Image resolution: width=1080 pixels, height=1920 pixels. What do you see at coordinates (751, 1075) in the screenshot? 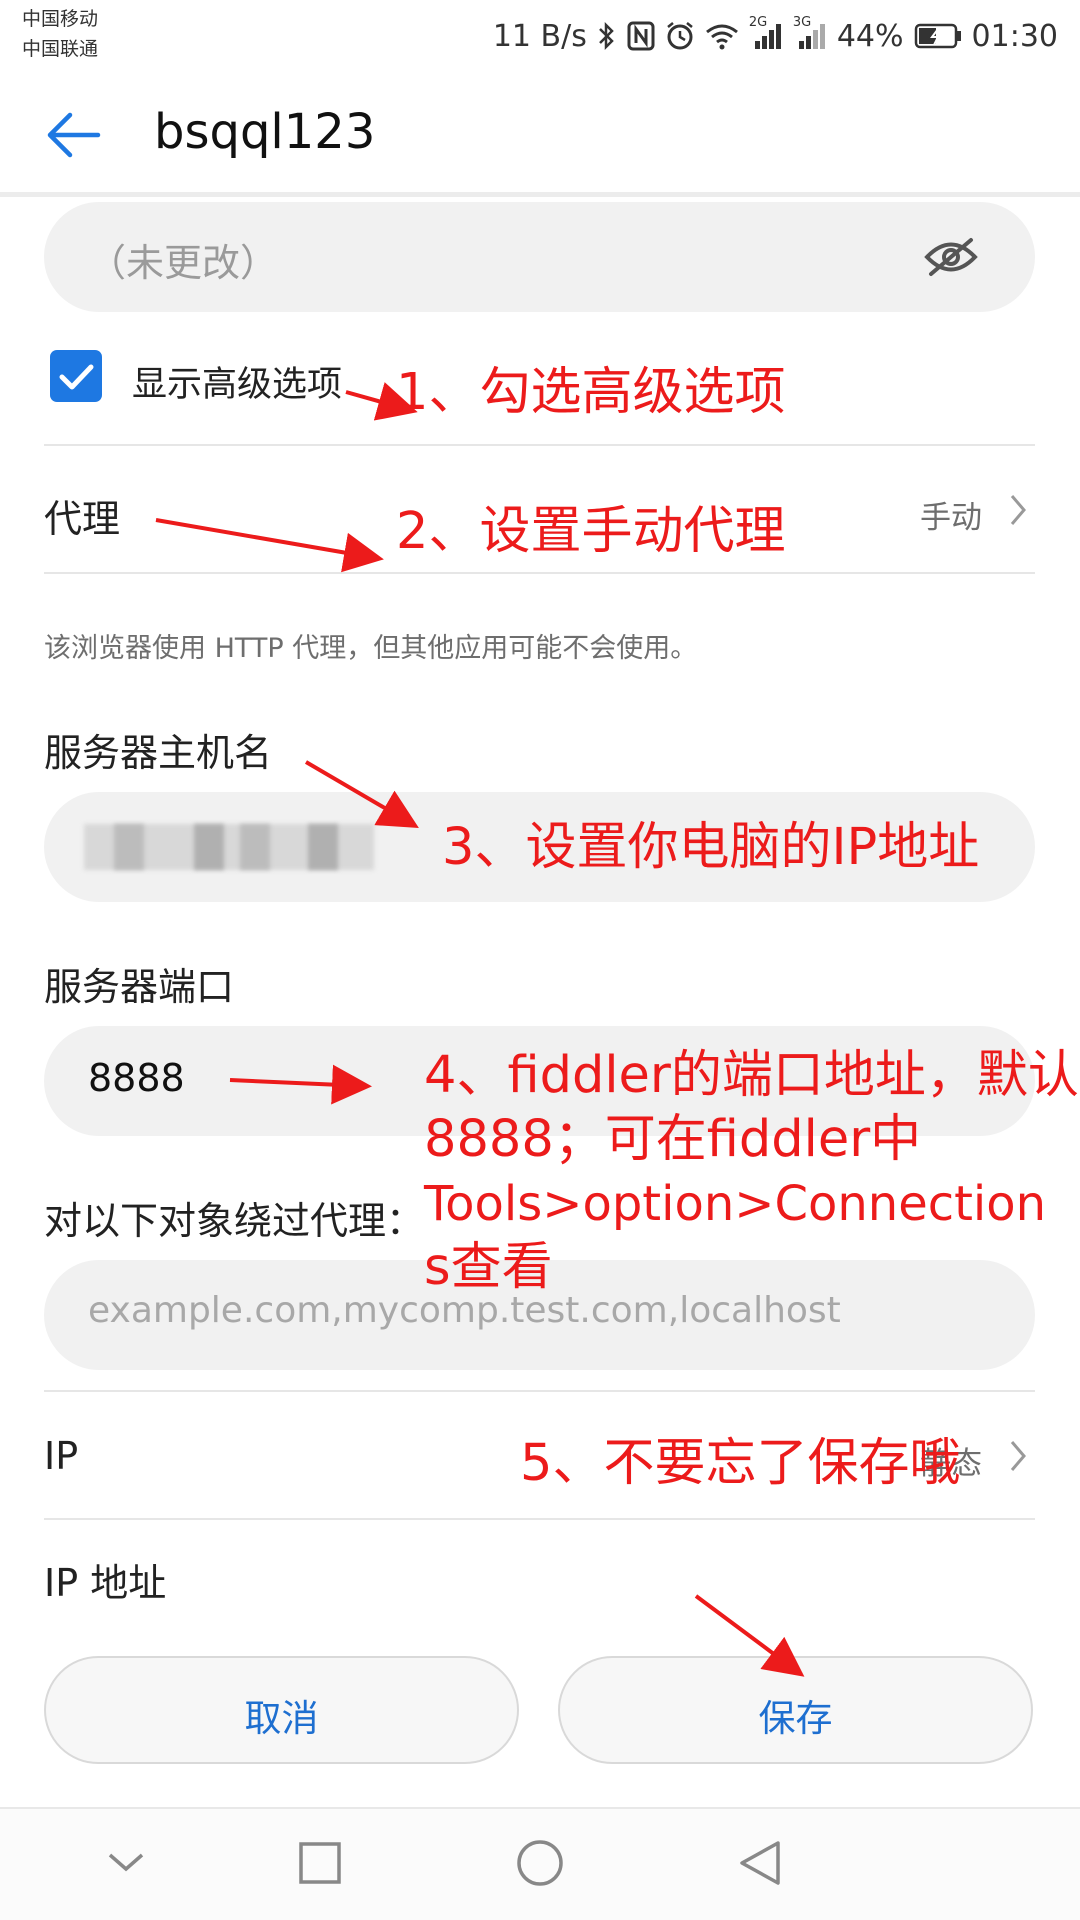
I see `annotation-4-line1: 4、fiddler的端口地址，默认` at bounding box center [751, 1075].